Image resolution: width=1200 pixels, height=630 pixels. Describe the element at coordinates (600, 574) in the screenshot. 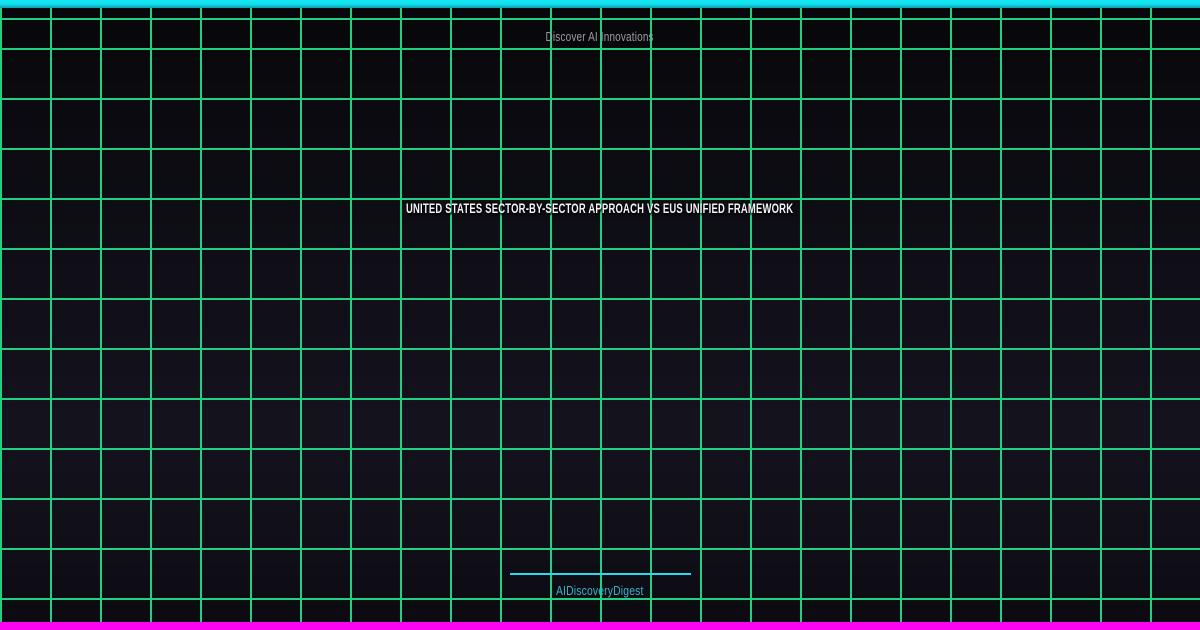

I see `brand-divider-line` at that location.